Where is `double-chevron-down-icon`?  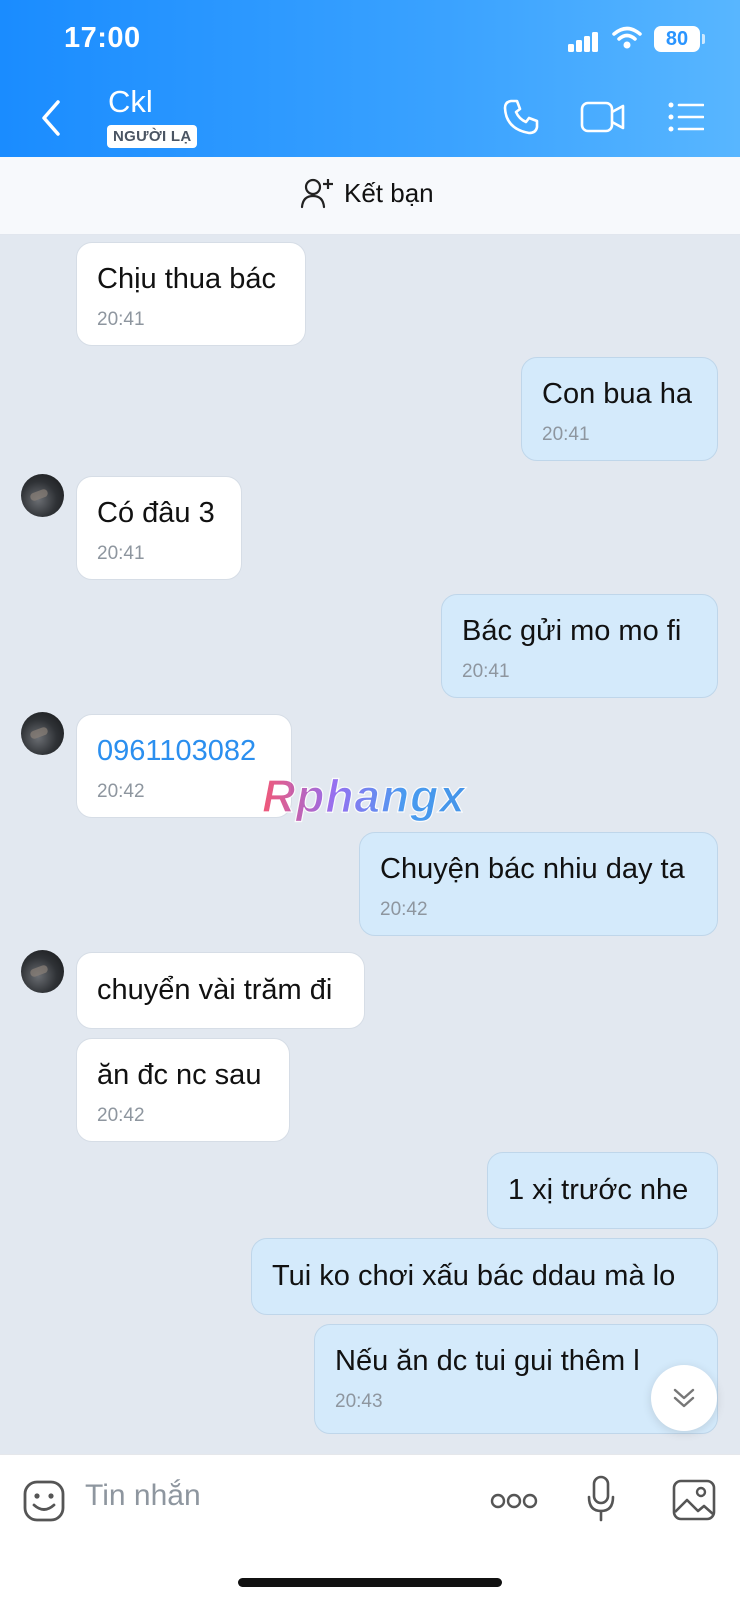
double-chevron-down-icon is located at coordinates (684, 1398).